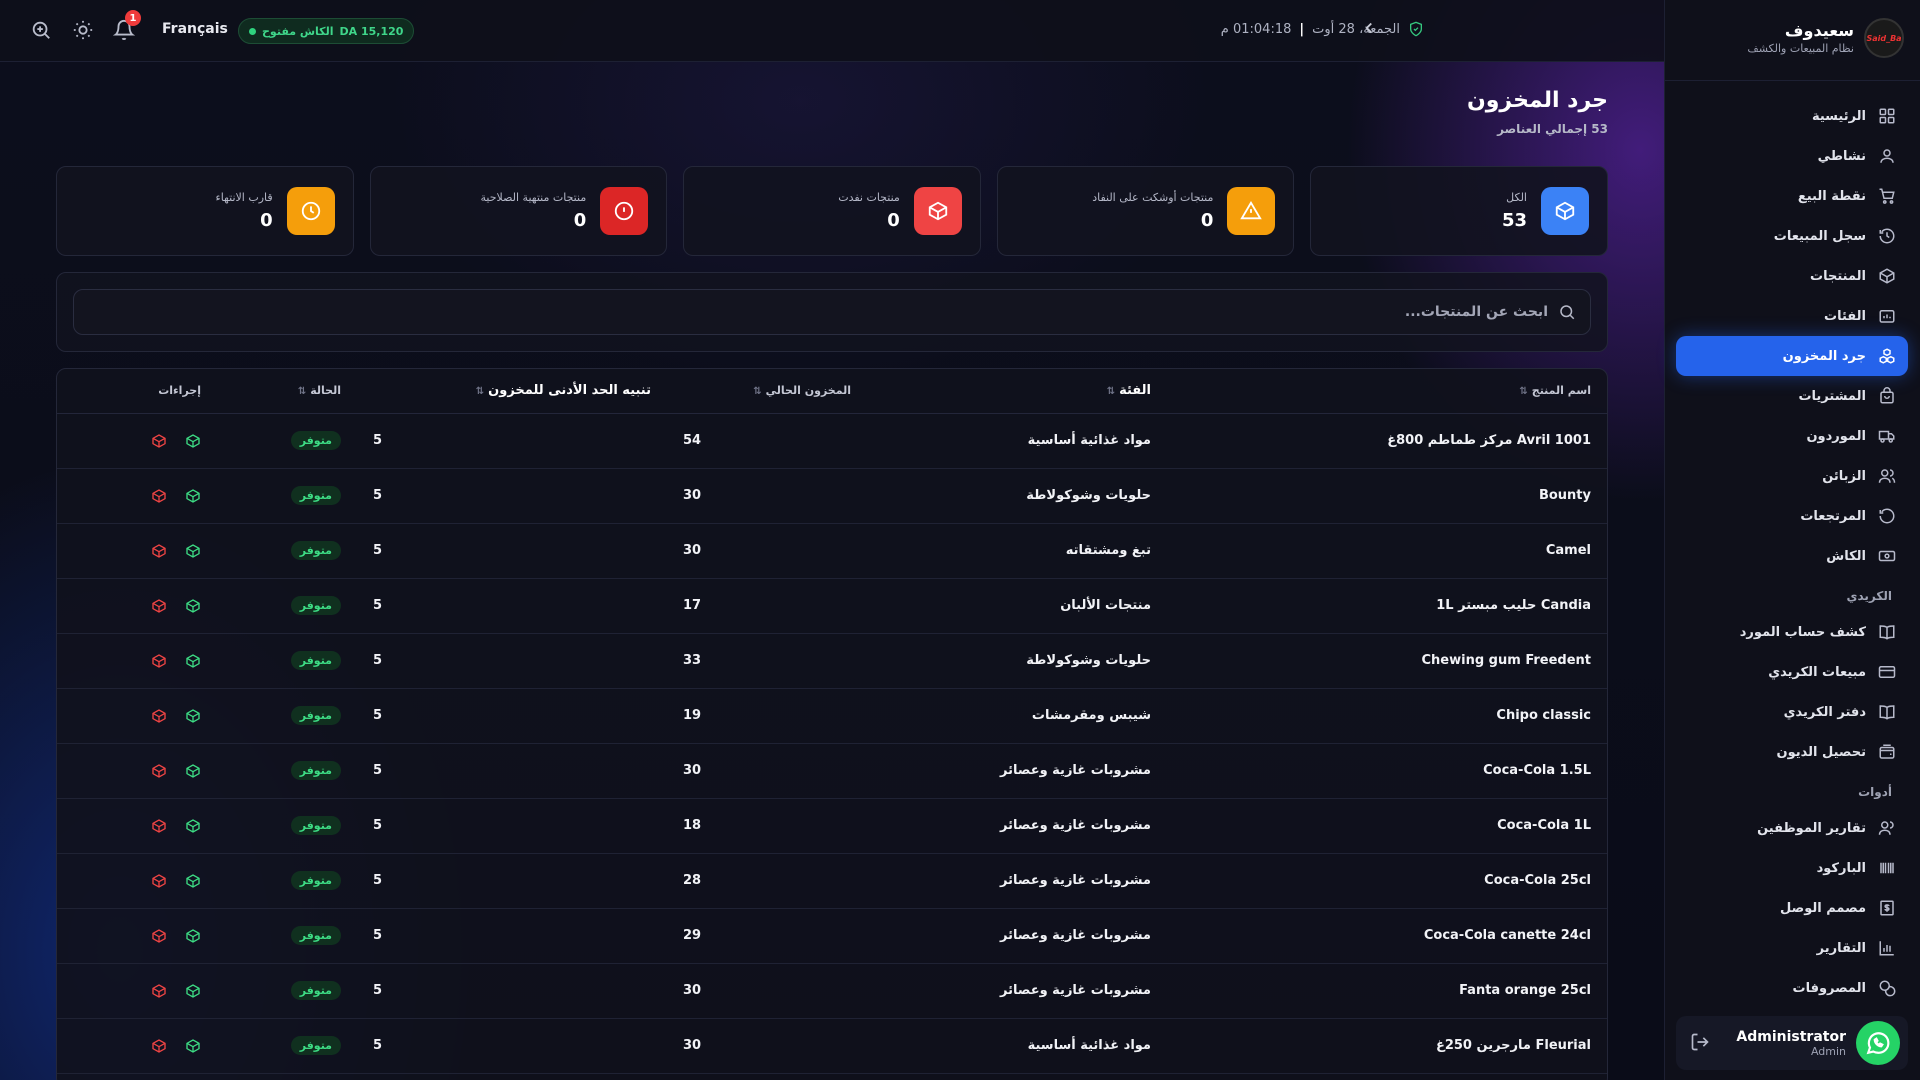 The width and height of the screenshot is (1920, 1080). Describe the element at coordinates (205, 211) in the screenshot. I see `stat-card-near-expiry: قارب الانتهاء 0` at that location.